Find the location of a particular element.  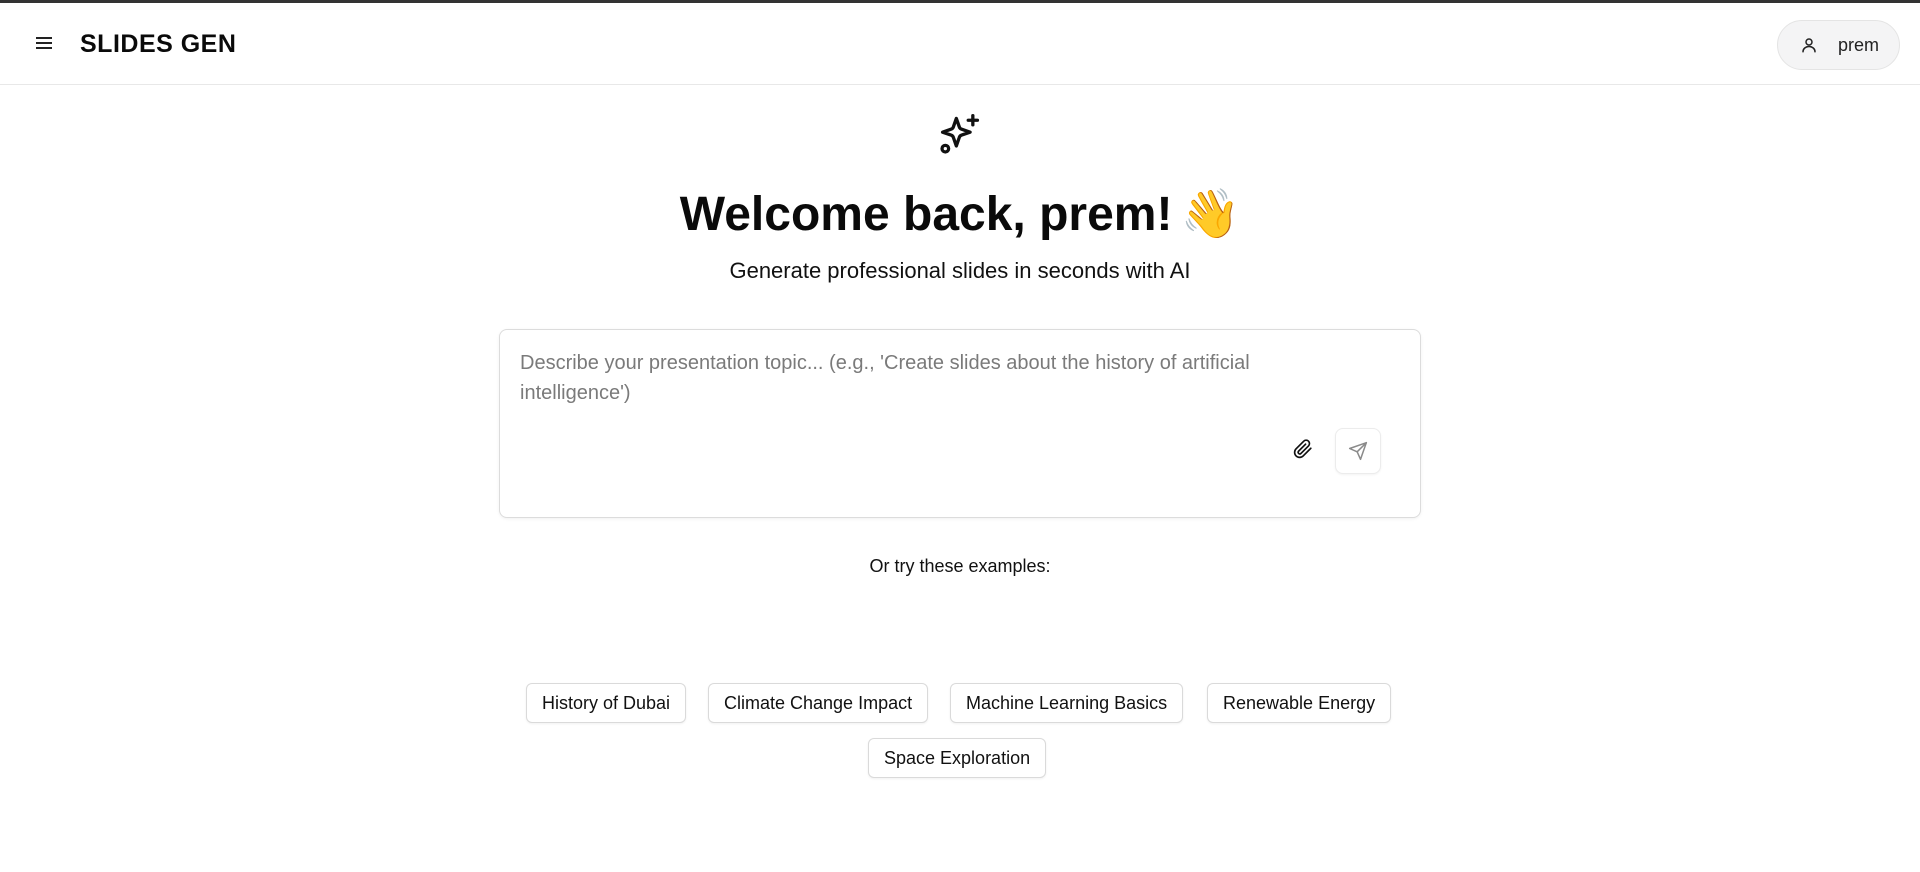

welcome-text: Welcome back, prem! is located at coordinates (926, 214).